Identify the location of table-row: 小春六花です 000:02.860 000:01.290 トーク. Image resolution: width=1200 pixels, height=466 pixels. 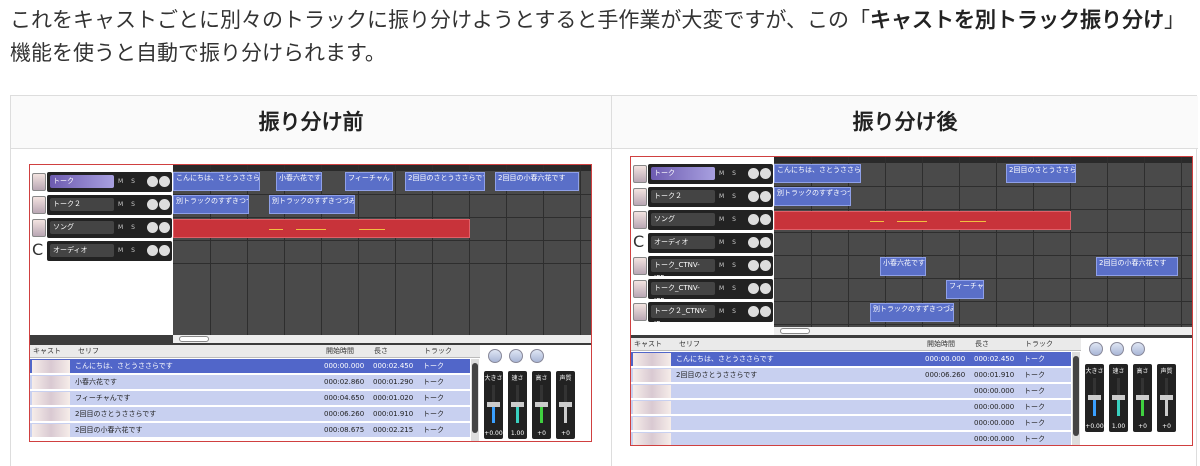
(250, 382).